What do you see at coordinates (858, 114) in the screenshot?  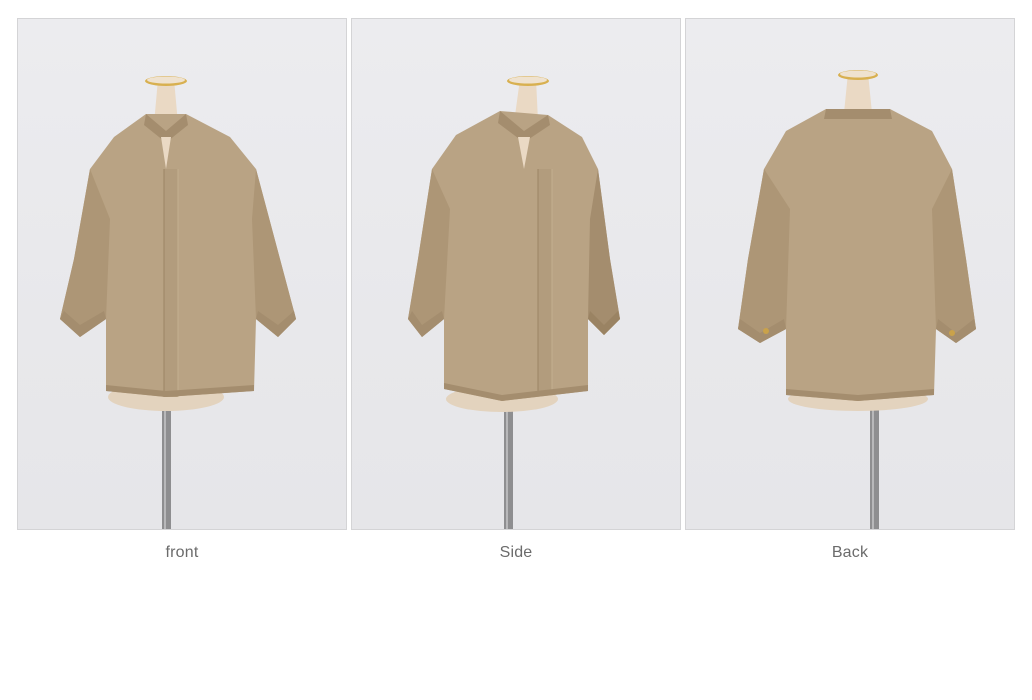 I see `back-collar` at bounding box center [858, 114].